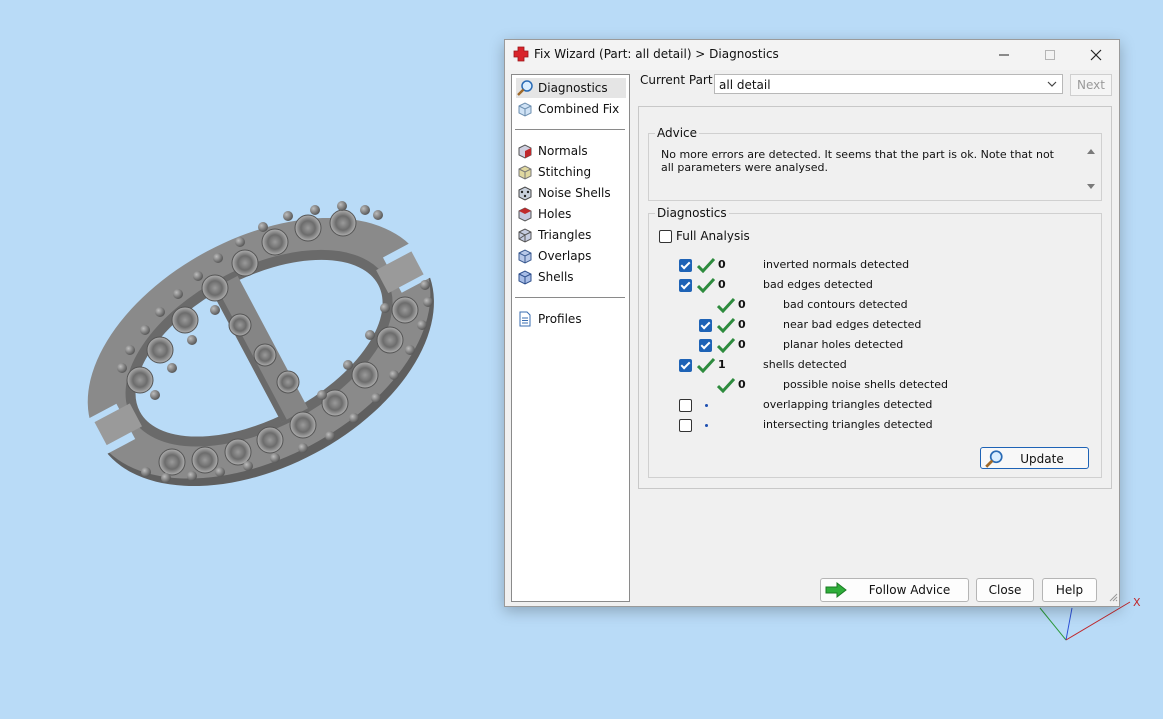 The height and width of the screenshot is (719, 1163). What do you see at coordinates (745, 85) in the screenshot?
I see `current-part-value: all detail` at bounding box center [745, 85].